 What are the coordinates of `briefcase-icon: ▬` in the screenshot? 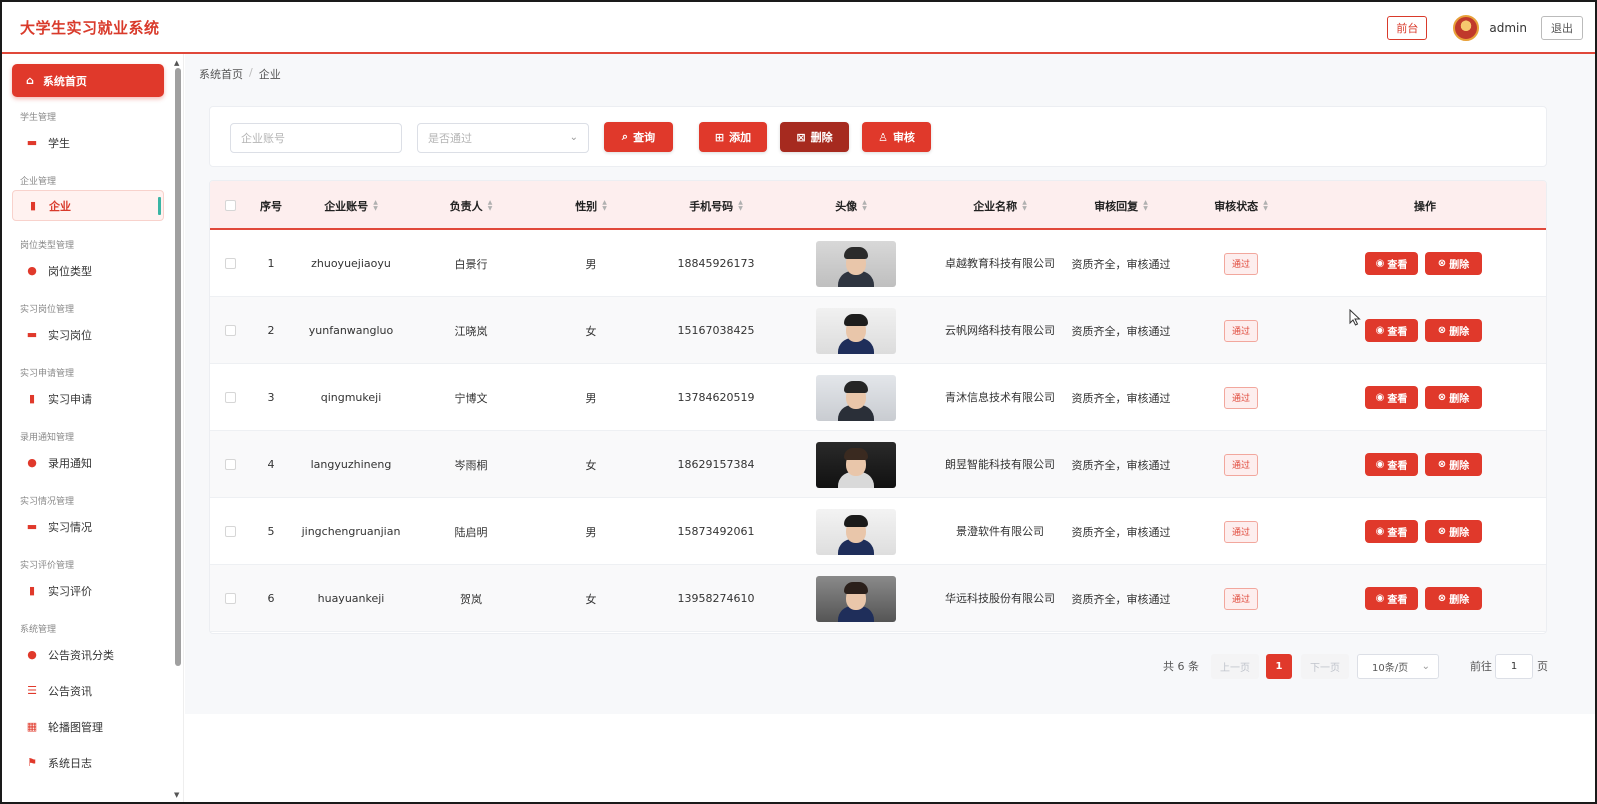 It's located at (32, 142).